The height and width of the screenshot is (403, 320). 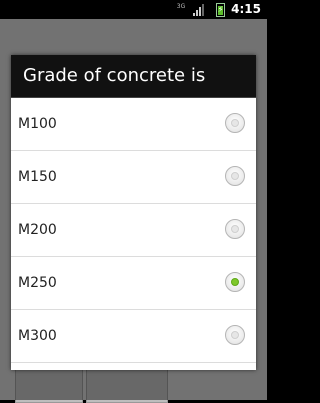 I want to click on option-m200: M200, so click(x=133, y=230).